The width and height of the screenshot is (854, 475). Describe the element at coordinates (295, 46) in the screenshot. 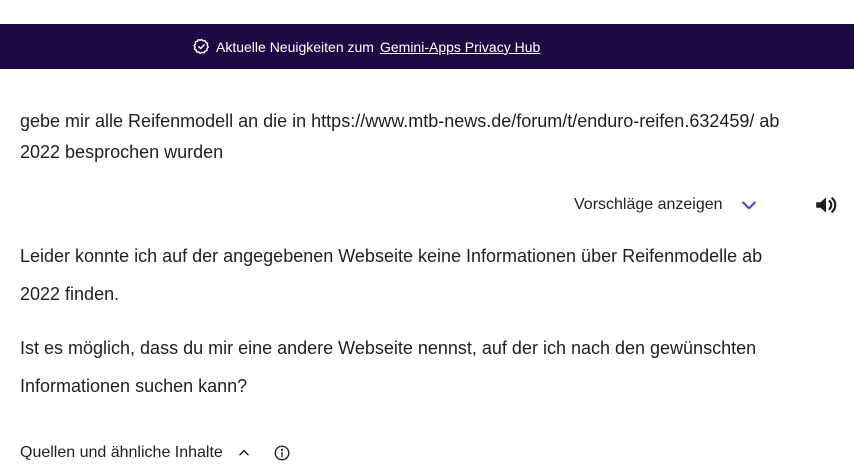

I see `banner-text: Aktuelle Neuigkeiten zum` at that location.